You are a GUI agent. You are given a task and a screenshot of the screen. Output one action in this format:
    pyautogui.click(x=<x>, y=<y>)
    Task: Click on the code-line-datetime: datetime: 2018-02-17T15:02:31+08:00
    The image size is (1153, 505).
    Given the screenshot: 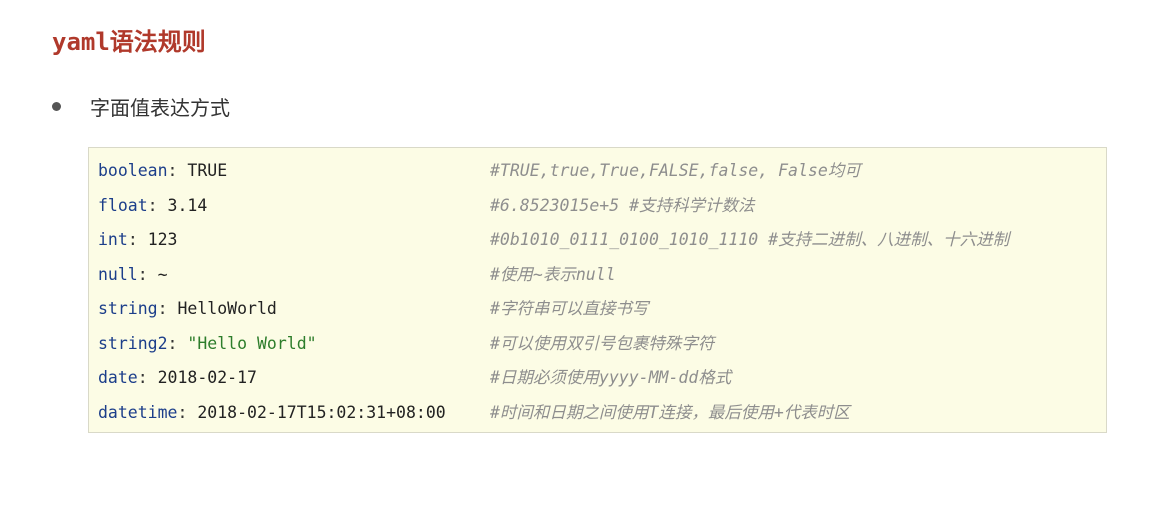 What is the action you would take?
    pyautogui.click(x=272, y=413)
    